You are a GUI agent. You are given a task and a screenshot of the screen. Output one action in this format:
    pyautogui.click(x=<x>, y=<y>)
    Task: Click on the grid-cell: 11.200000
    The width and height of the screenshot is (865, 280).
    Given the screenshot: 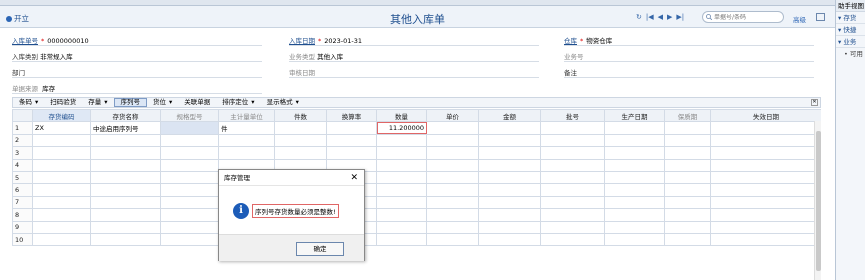 What is the action you would take?
    pyautogui.click(x=401, y=128)
    